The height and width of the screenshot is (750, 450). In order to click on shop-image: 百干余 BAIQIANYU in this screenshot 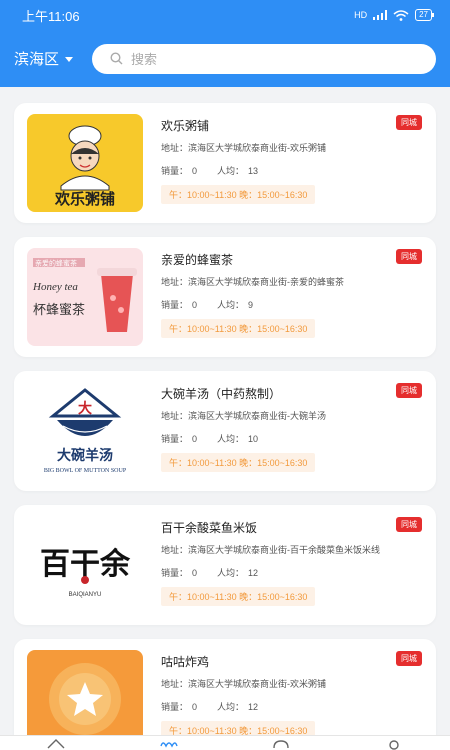, I will do `click(85, 565)`.